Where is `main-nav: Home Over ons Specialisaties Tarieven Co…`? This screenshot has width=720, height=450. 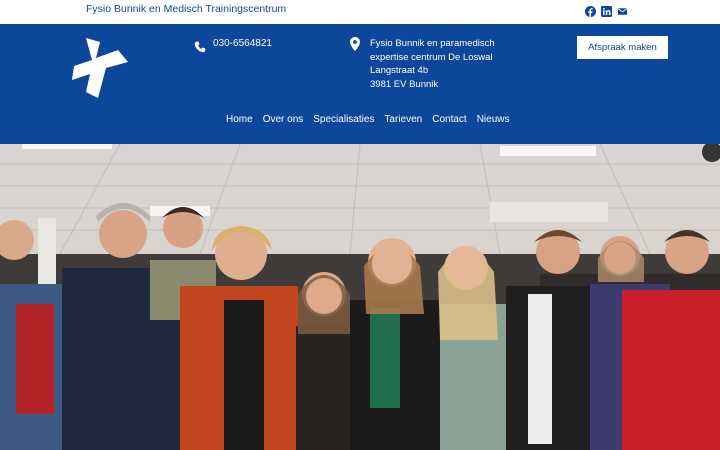
main-nav: Home Over ons Specialisaties Tarieven Co… is located at coordinates (368, 119).